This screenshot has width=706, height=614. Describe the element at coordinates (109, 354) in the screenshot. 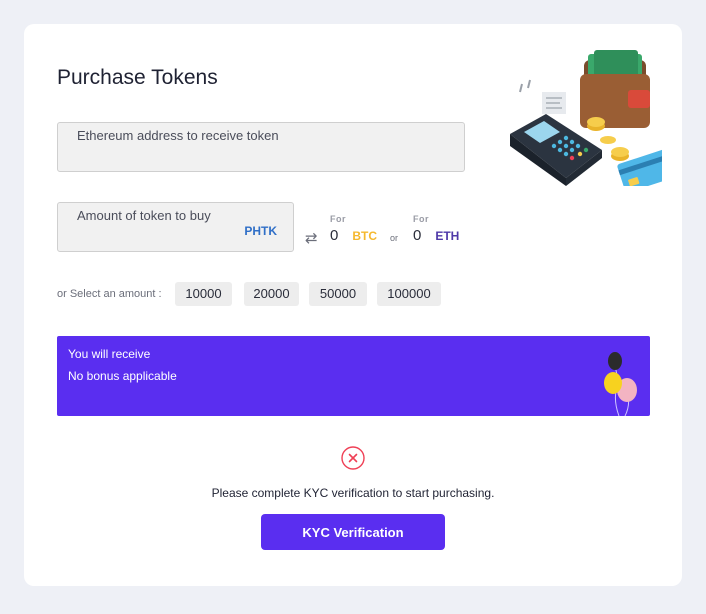

I see `receive-label: You will receive` at that location.